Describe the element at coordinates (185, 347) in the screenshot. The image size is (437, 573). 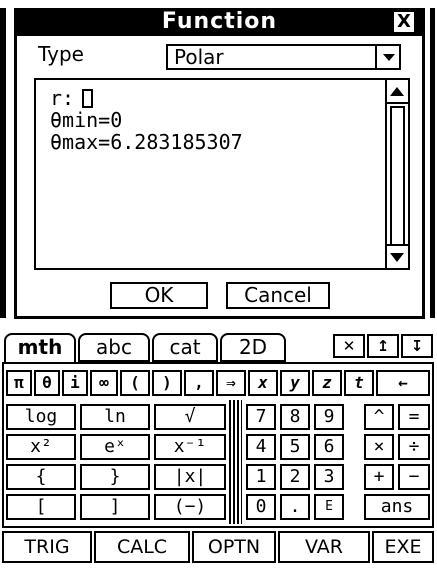
I see `tab-cat: cat` at that location.